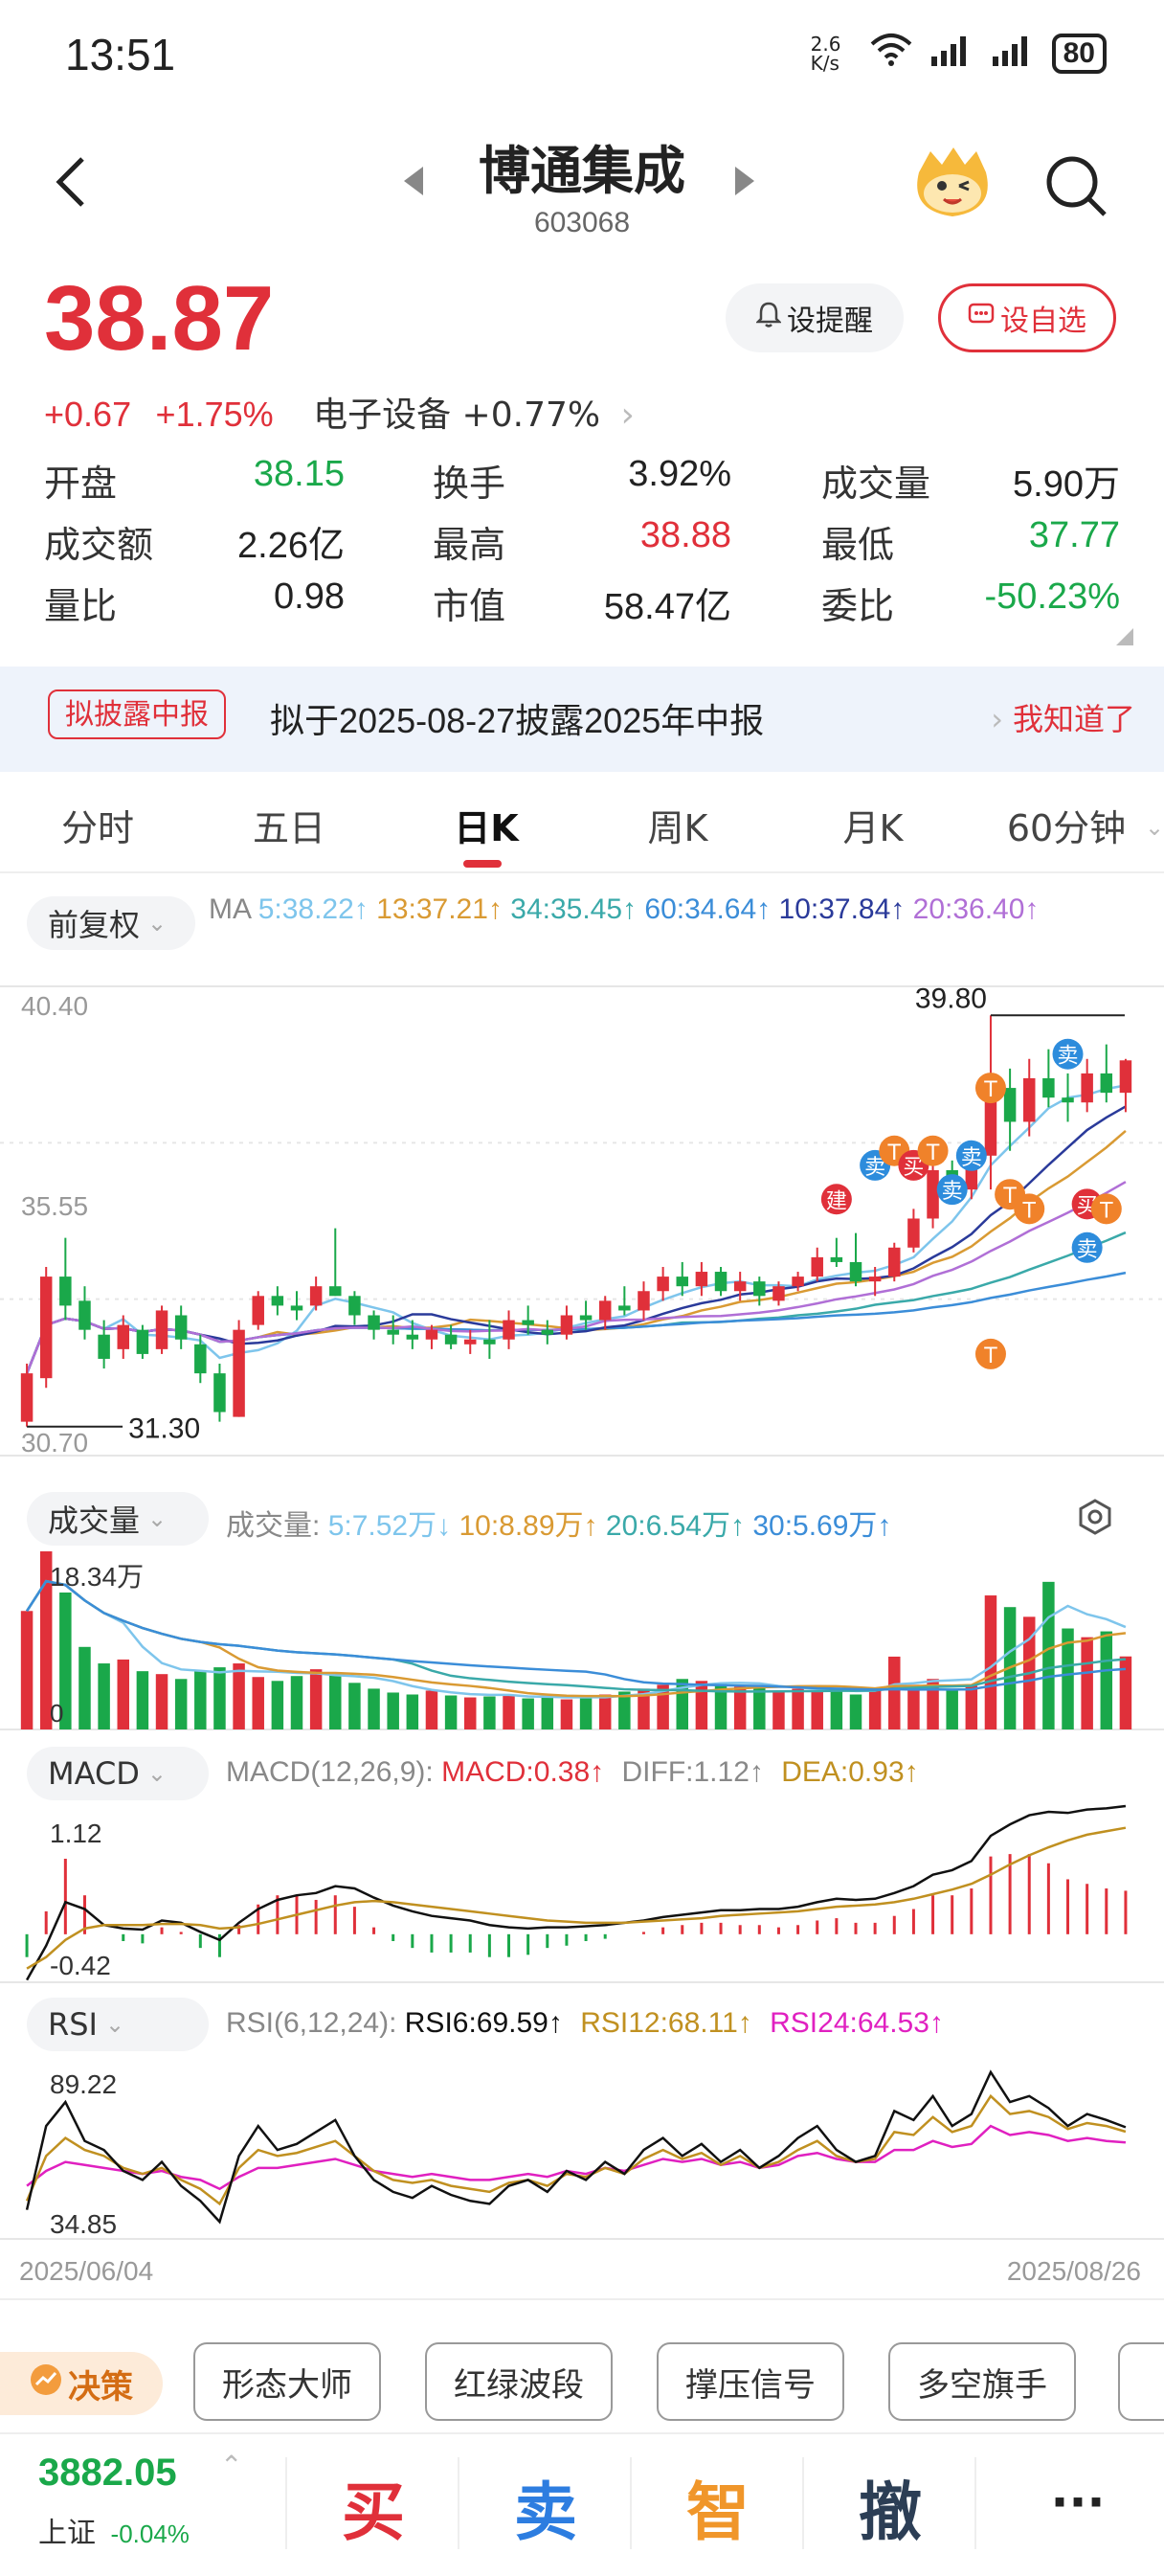 The image size is (1164, 2576). I want to click on search-icon, so click(1077, 186).